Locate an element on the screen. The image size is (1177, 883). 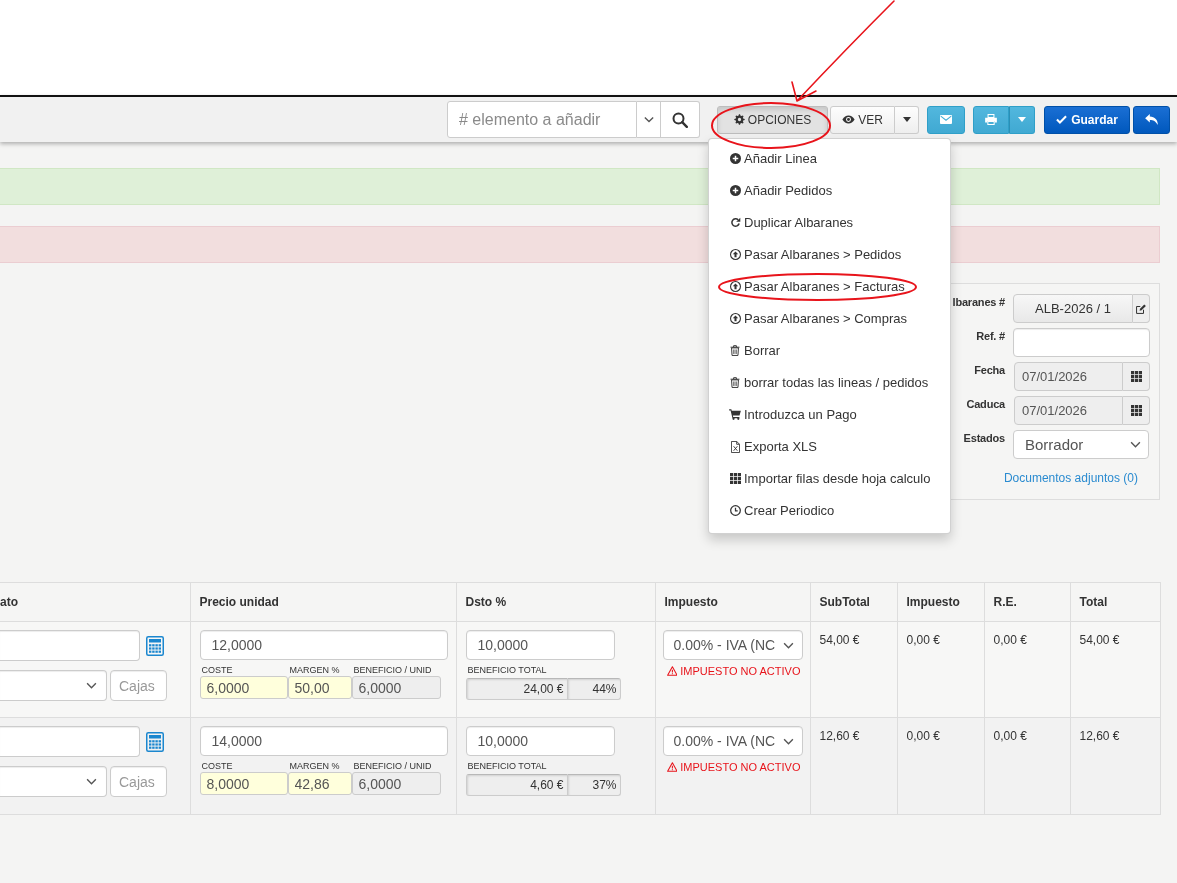
menu-item: Pasar Albaranes > Pedidos is located at coordinates (829, 254).